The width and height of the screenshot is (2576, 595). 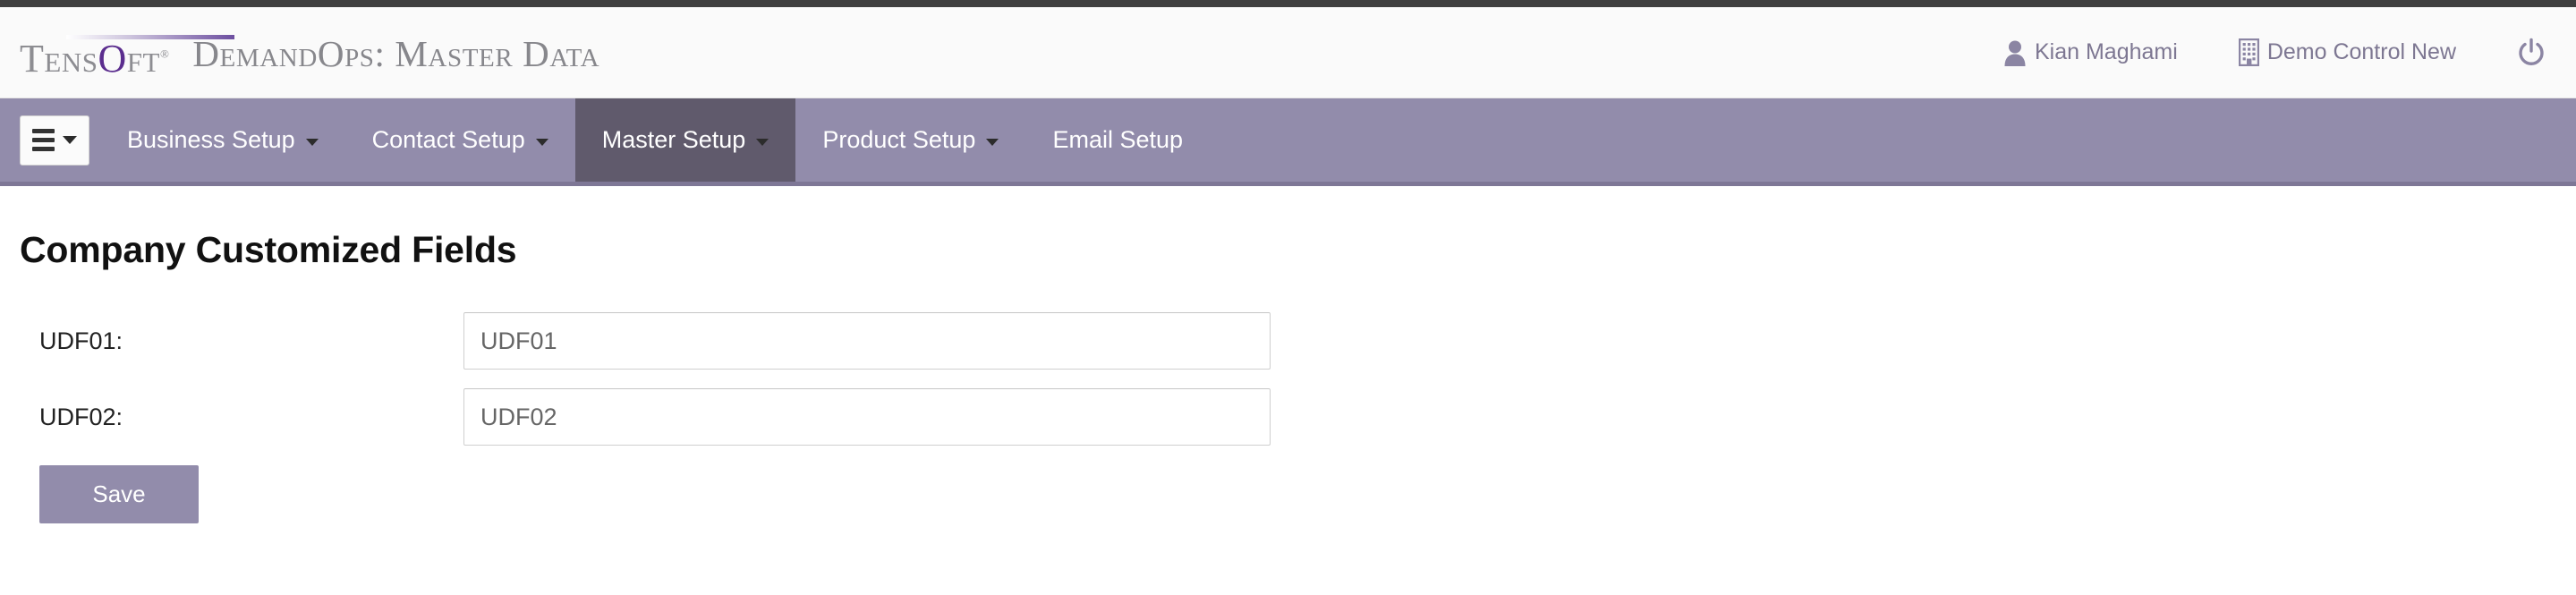 I want to click on nav-item-business-setup: Business Setup, so click(x=222, y=140).